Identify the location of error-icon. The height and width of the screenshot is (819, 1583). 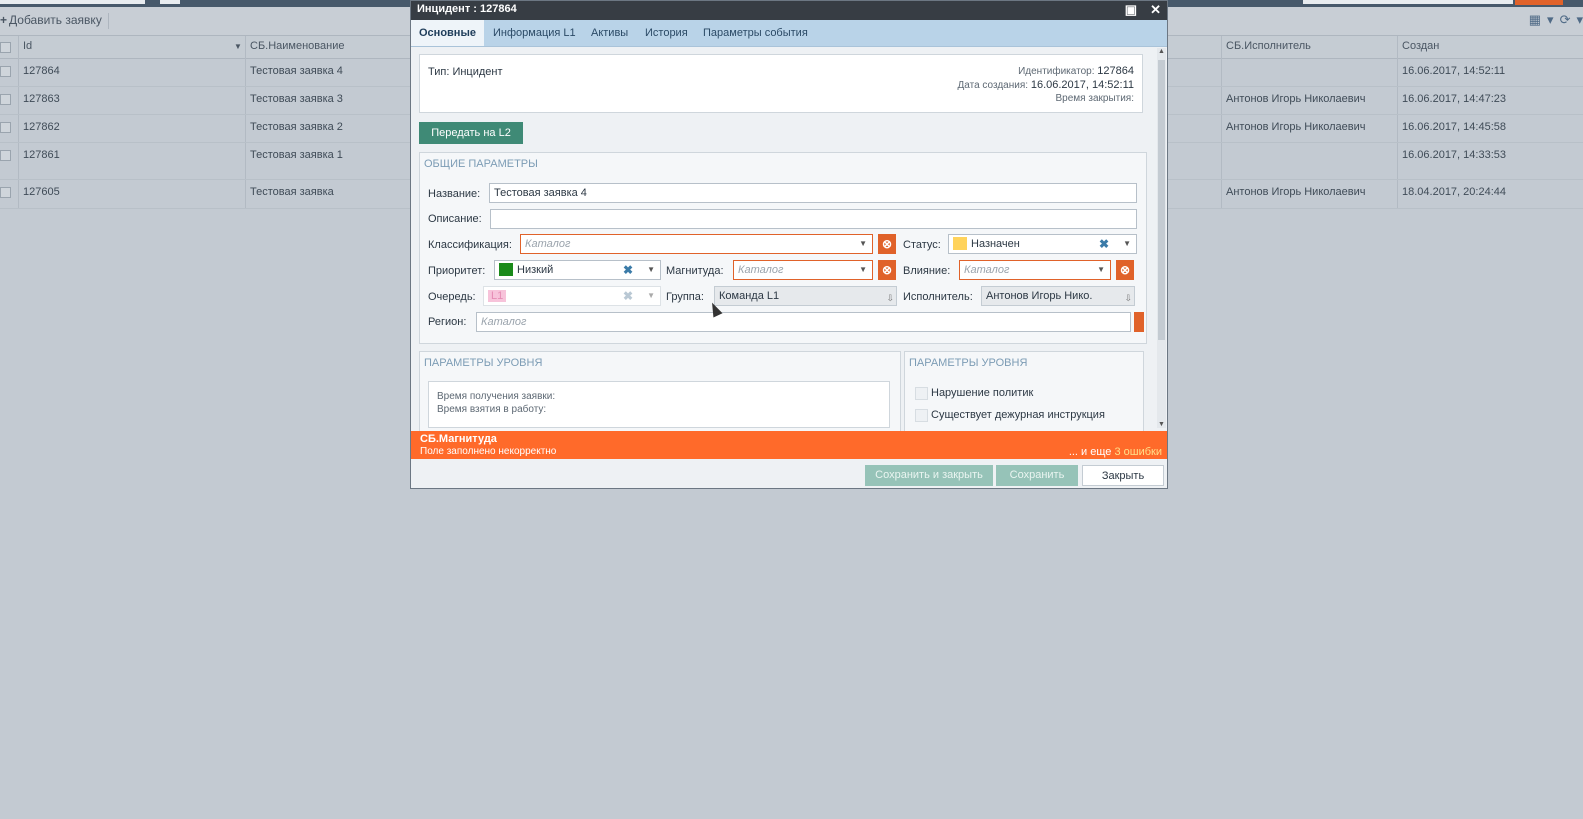
(1139, 322).